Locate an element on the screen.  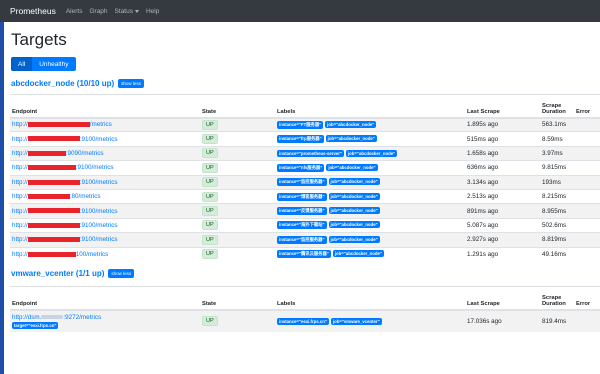
endpoint-cell: http:// 100/metrics is located at coordinates (105, 254).